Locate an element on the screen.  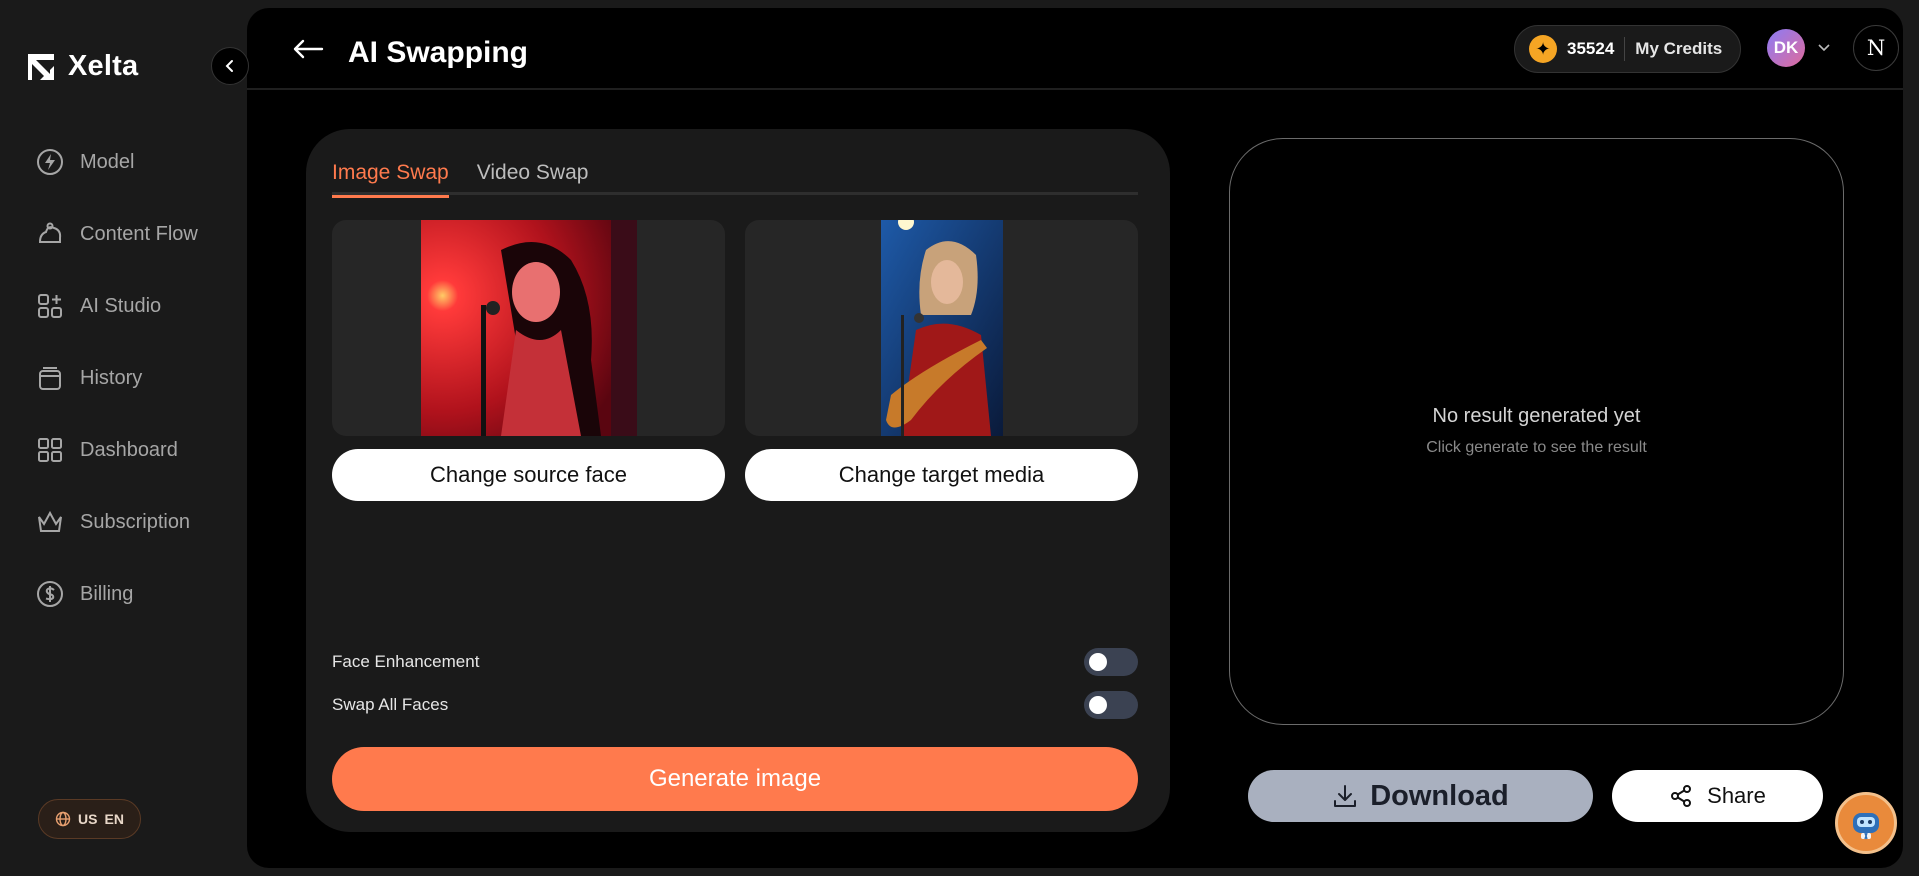
credits-amount: 35524 is located at coordinates (1591, 48).